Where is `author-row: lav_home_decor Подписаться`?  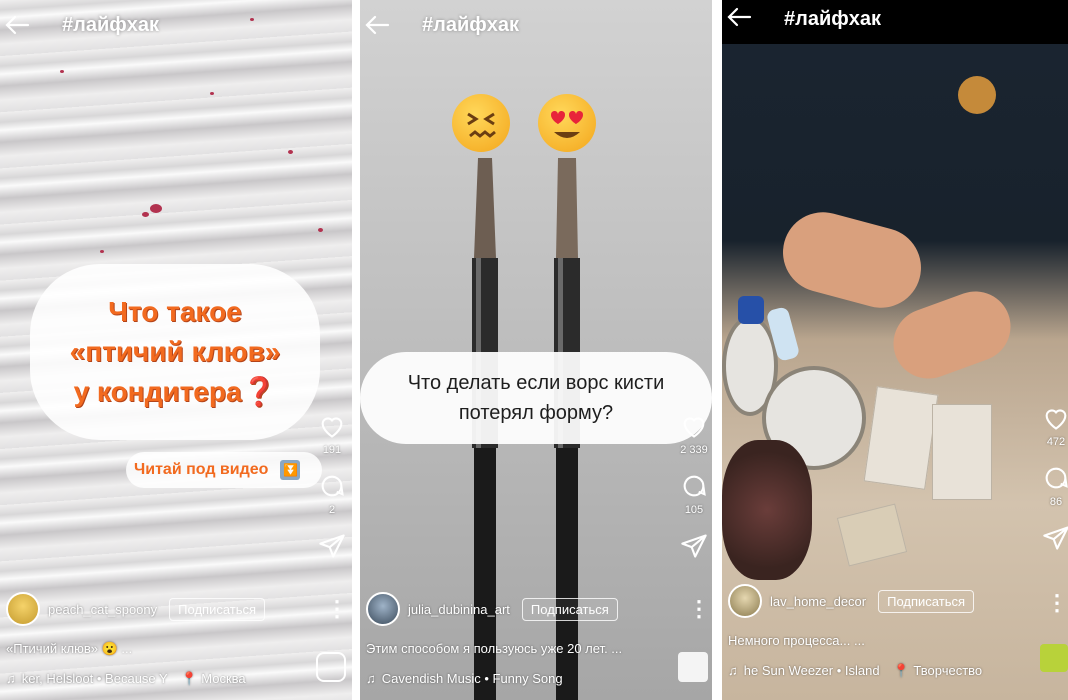
author-row: lav_home_decor Подписаться is located at coordinates (851, 601).